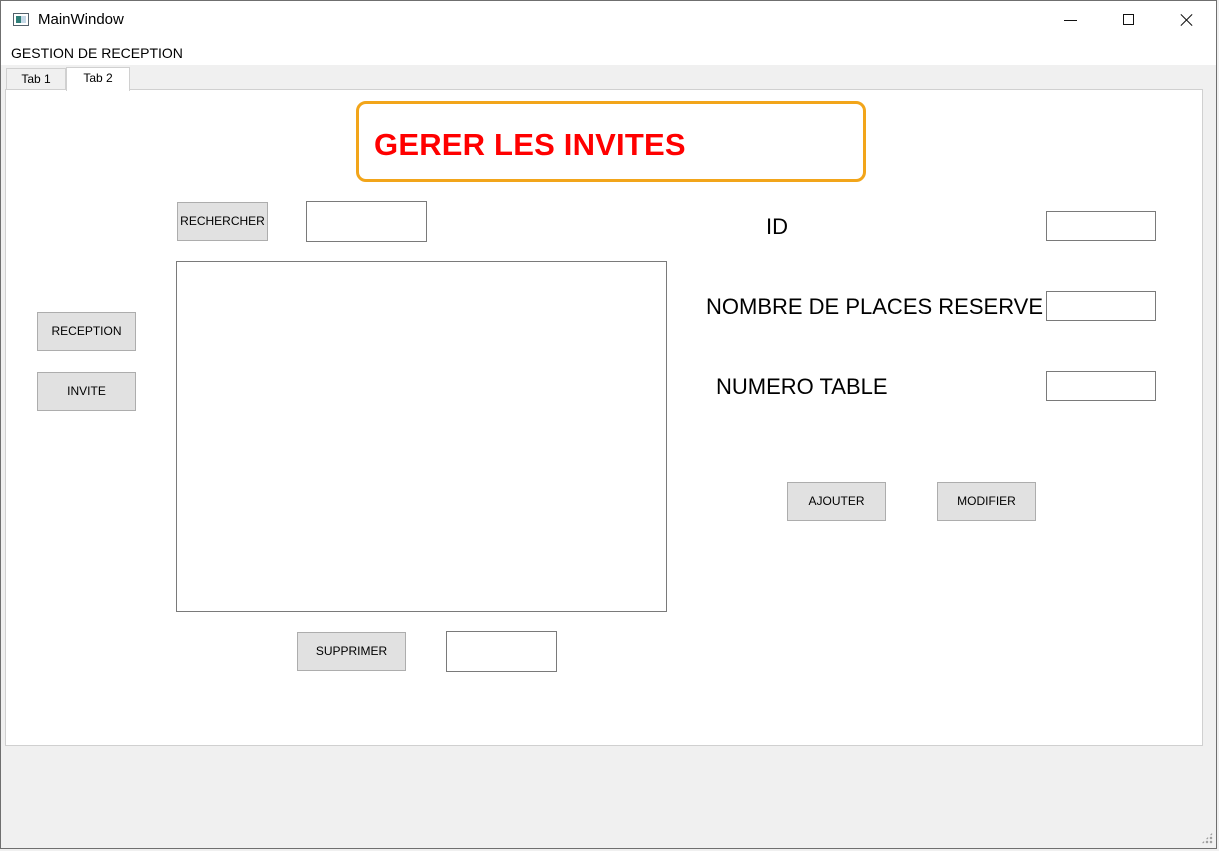 This screenshot has height=851, width=1219. I want to click on add-button: AJOUTER, so click(836, 501).